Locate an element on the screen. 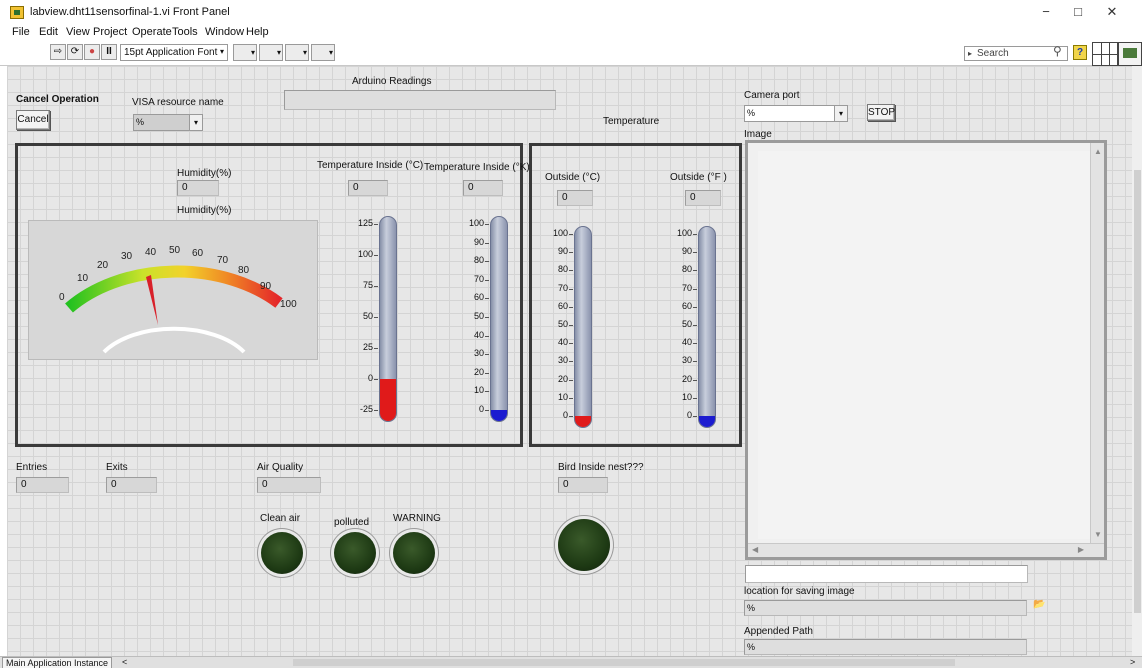  image-vertical-scrollbar: ▲ ▼ is located at coordinates (1097, 350).